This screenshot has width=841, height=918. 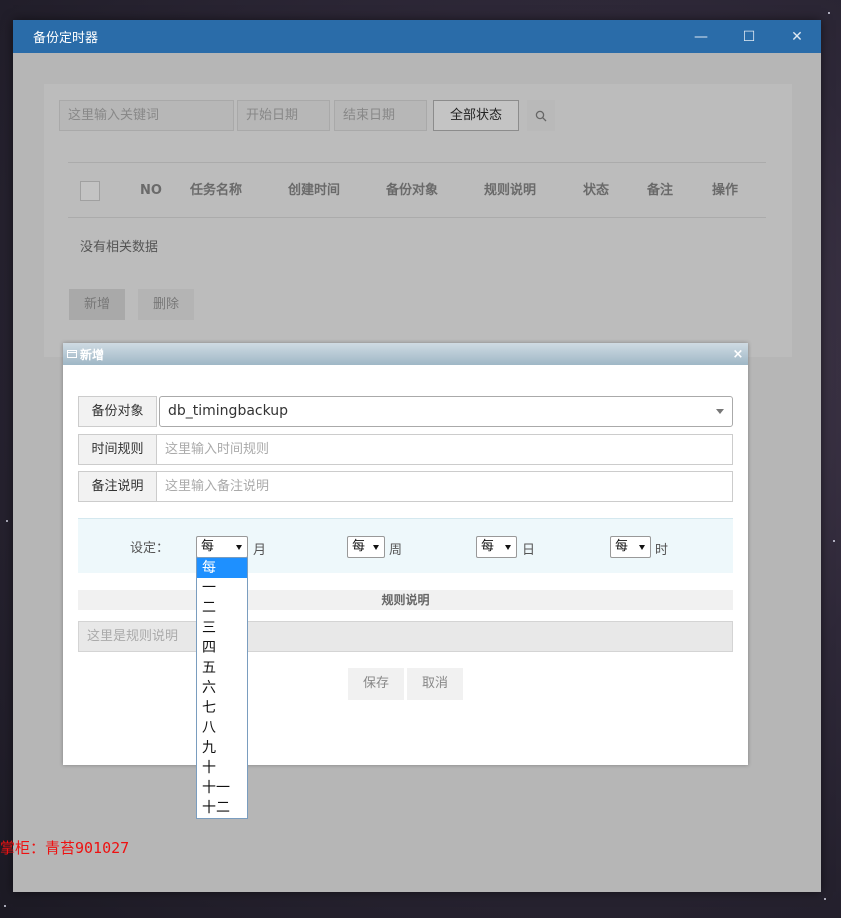 What do you see at coordinates (150, 548) in the screenshot?
I see `setting-label: 设定：` at bounding box center [150, 548].